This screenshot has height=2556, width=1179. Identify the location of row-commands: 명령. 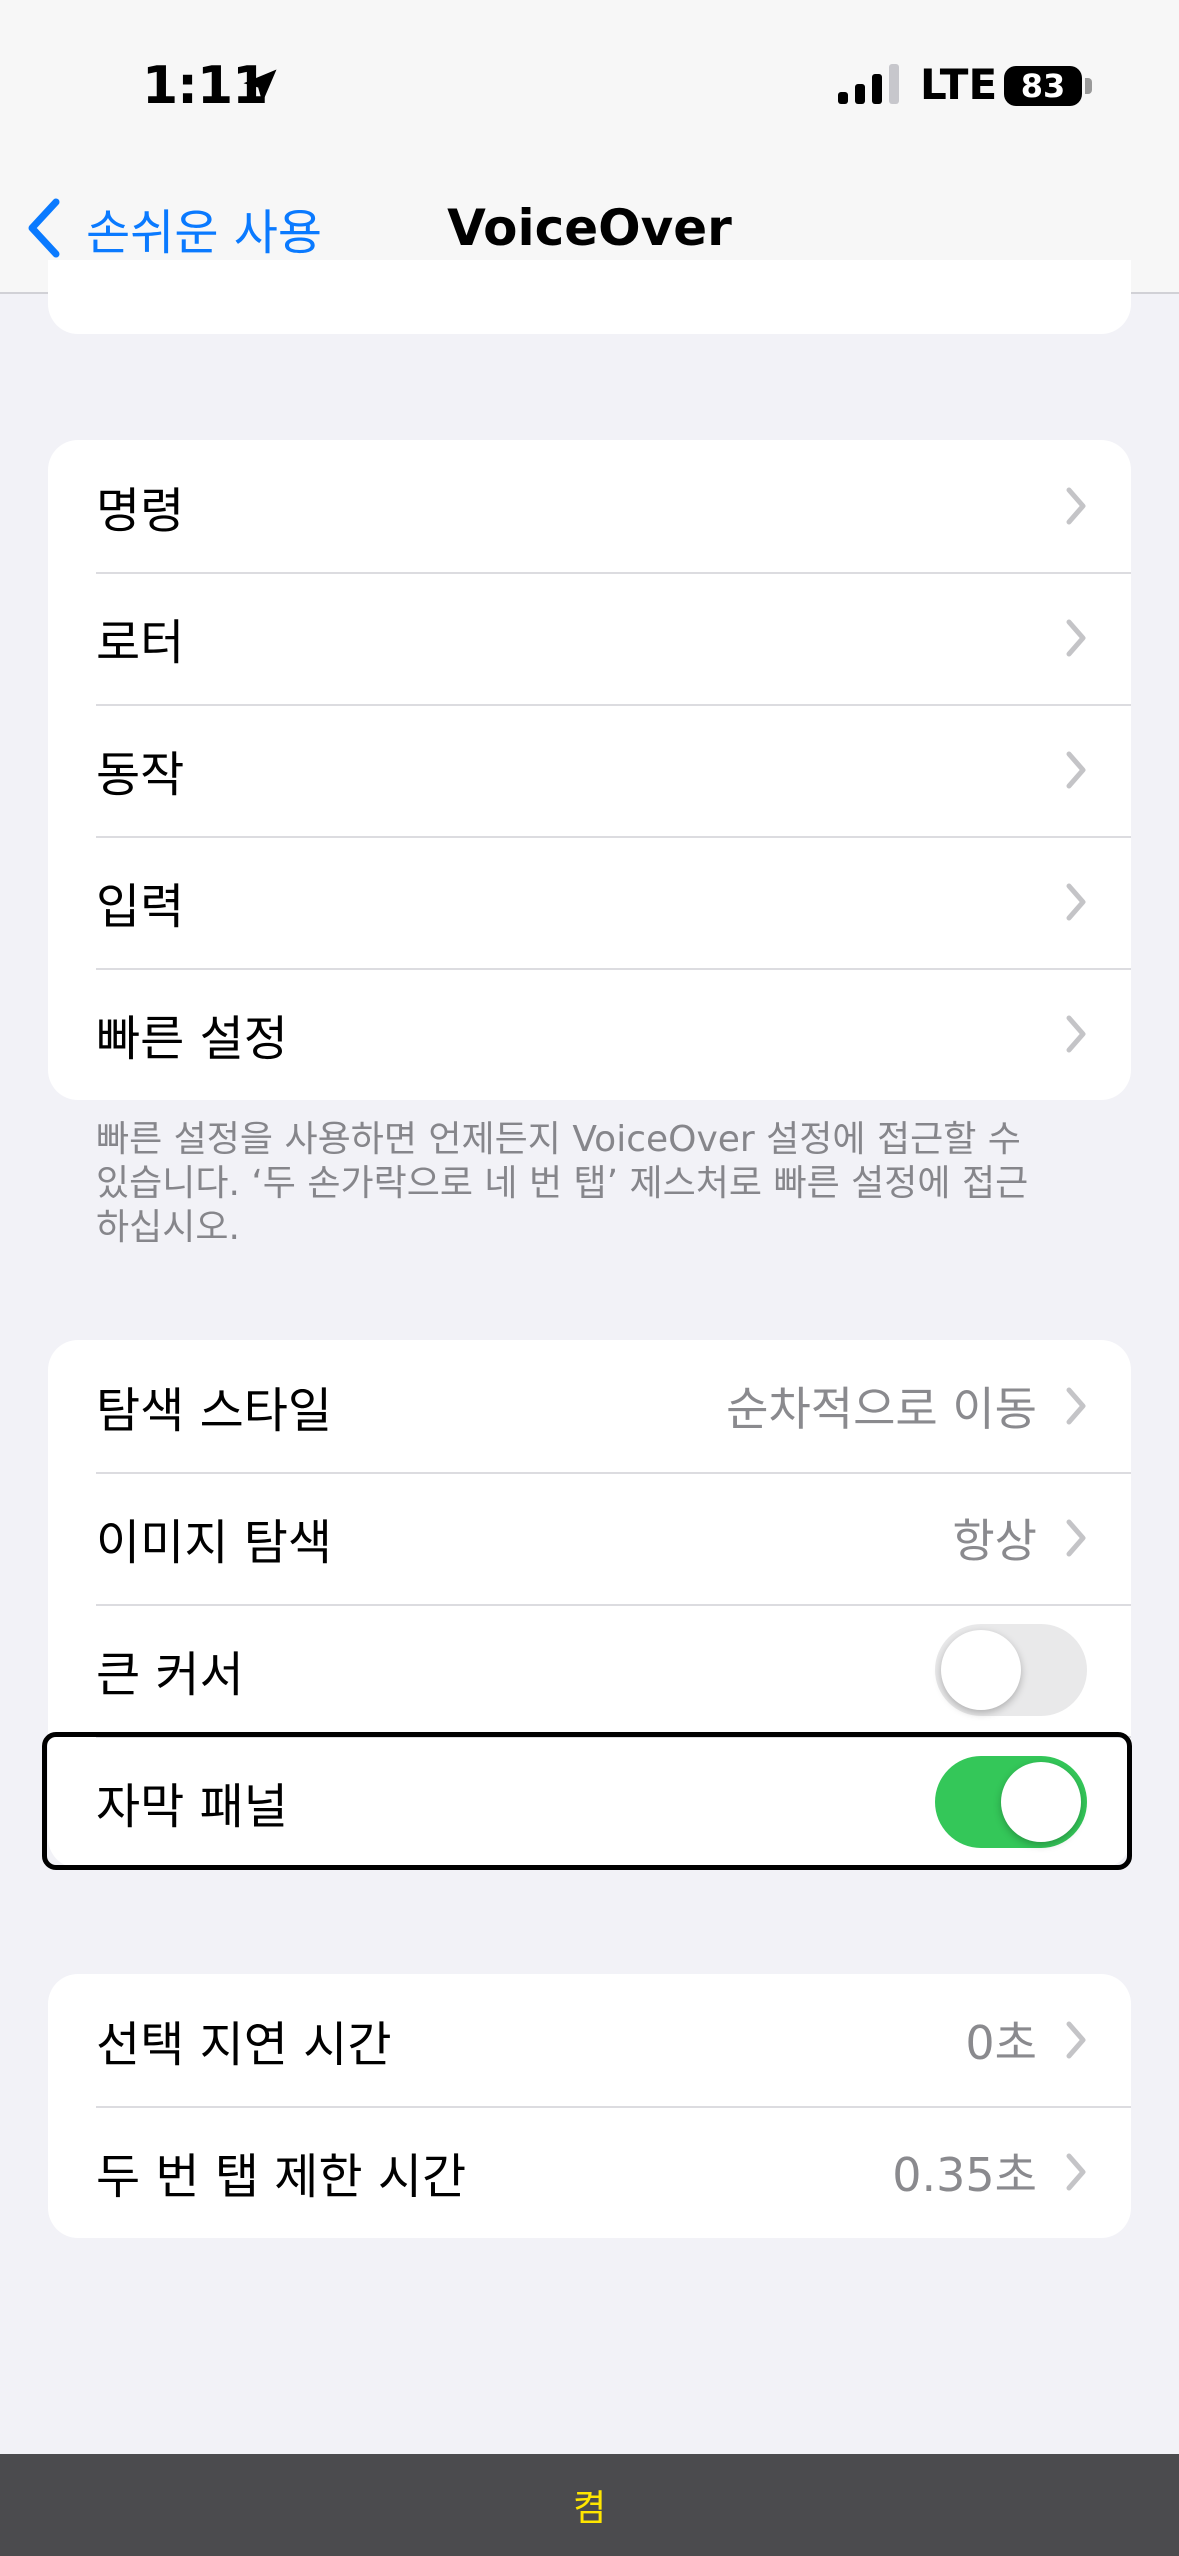
(589, 506).